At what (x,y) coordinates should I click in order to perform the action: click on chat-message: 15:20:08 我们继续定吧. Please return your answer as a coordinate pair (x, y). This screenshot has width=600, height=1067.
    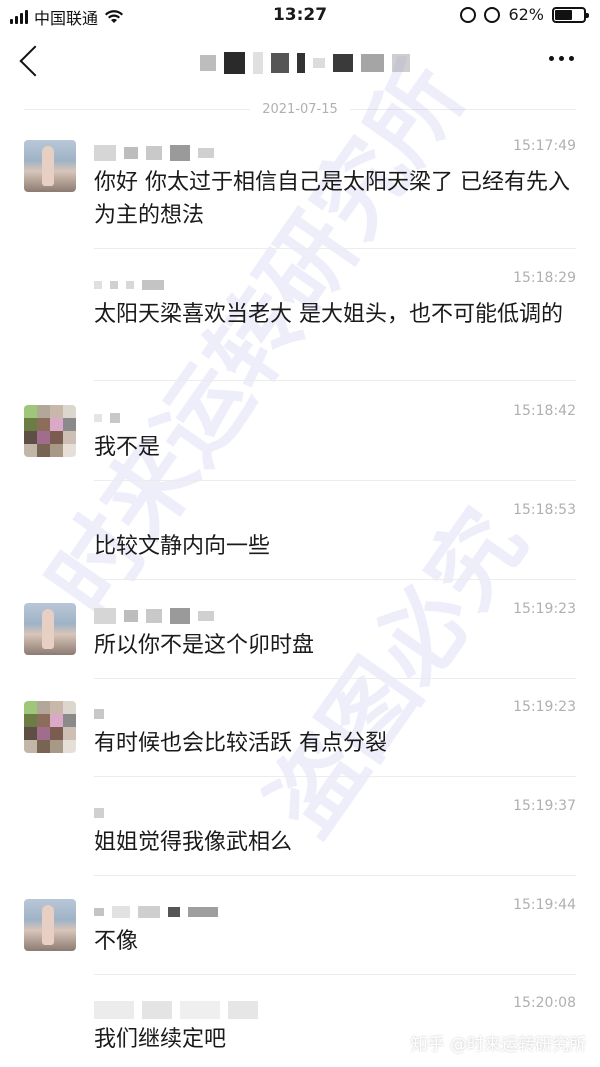
    Looking at the image, I should click on (300, 1028).